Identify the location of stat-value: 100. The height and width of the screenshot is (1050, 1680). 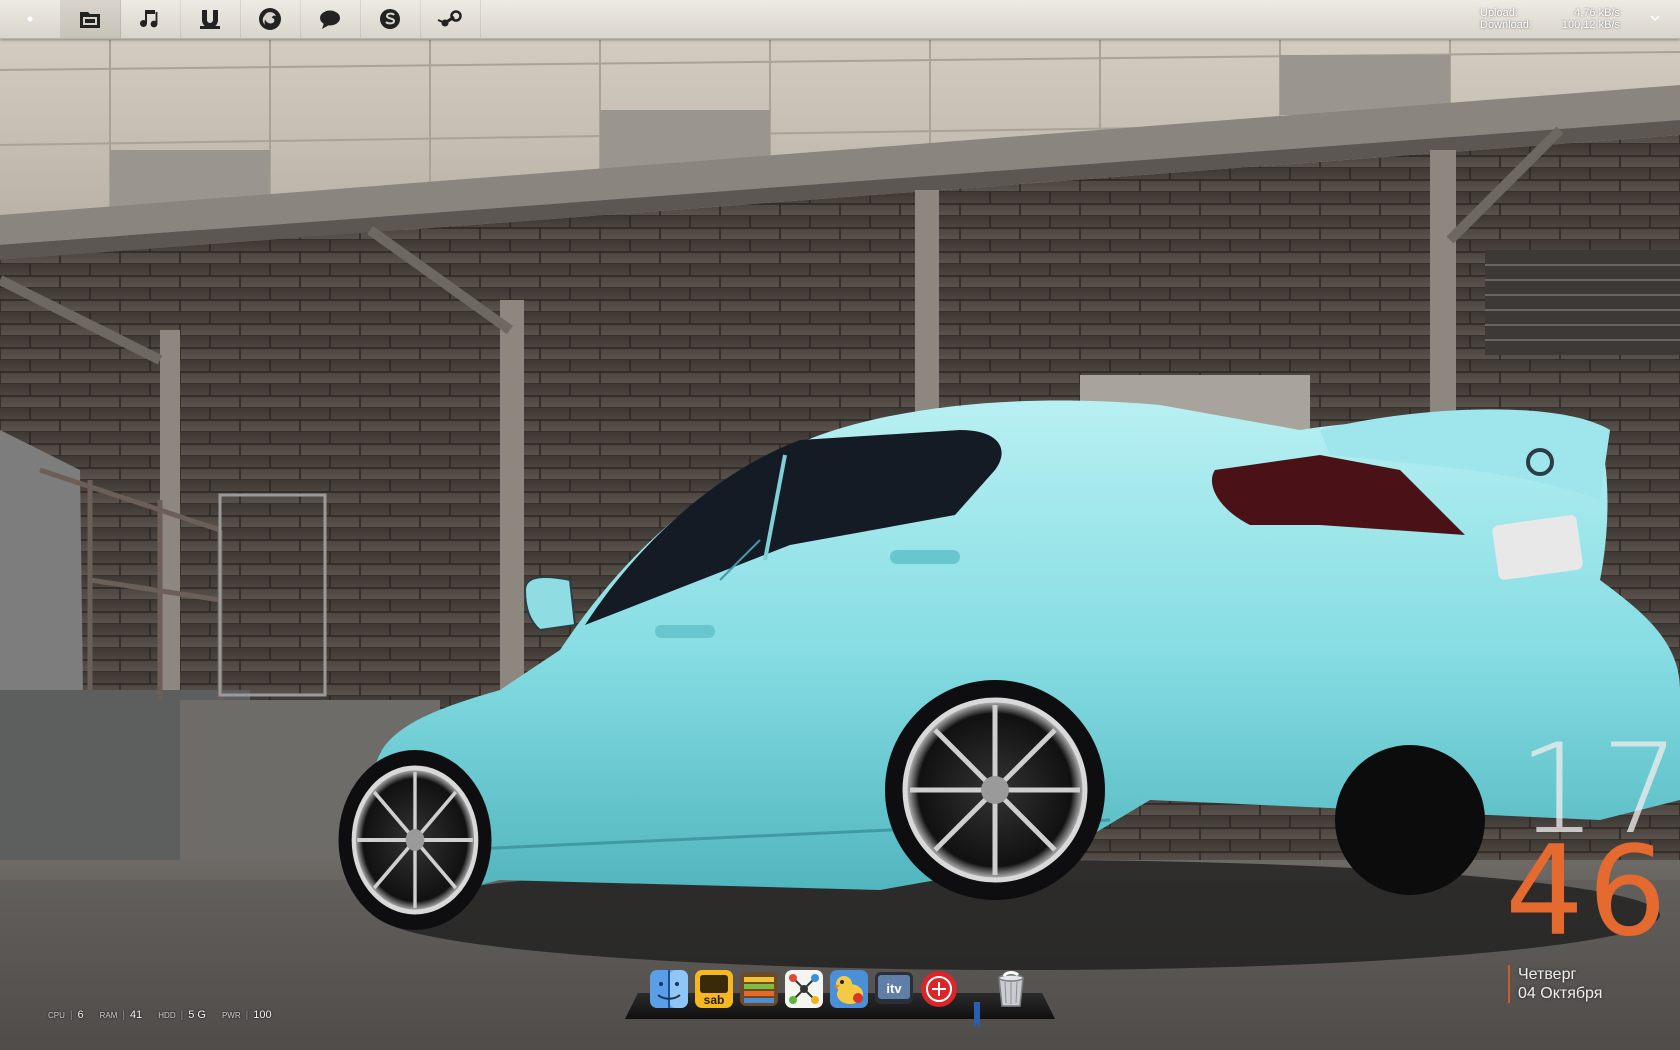
(262, 1015).